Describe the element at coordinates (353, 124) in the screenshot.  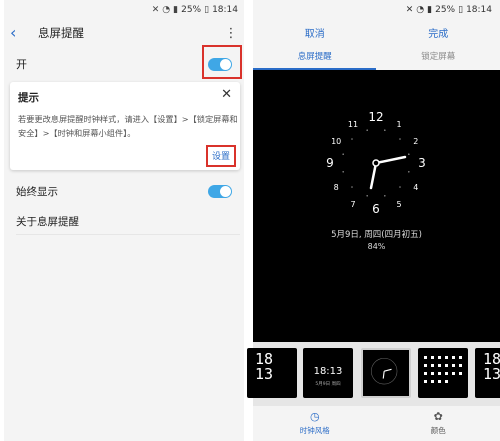
I see `clock-number: 11` at that location.